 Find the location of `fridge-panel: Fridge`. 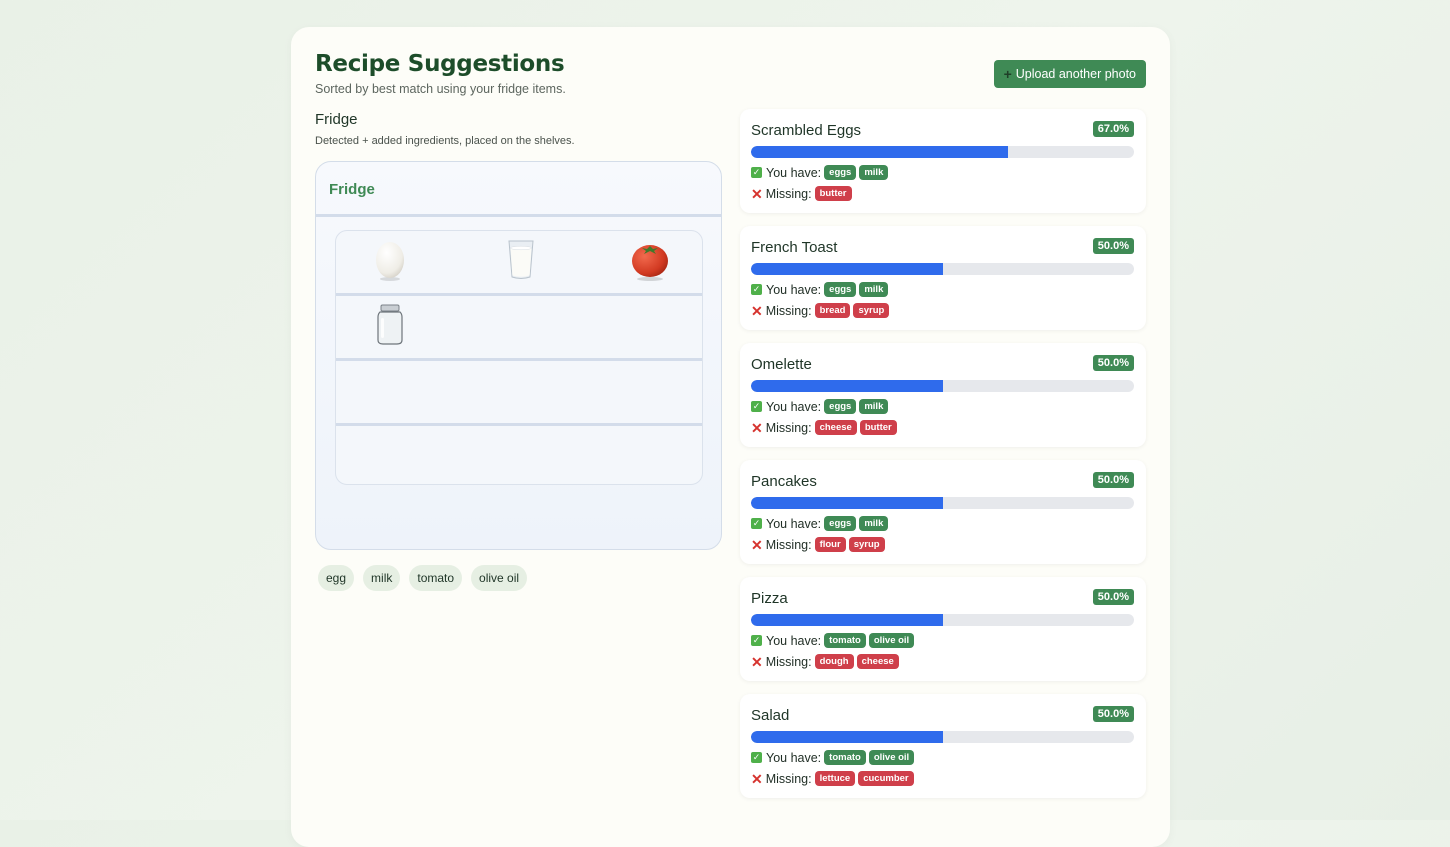

fridge-panel: Fridge is located at coordinates (518, 355).